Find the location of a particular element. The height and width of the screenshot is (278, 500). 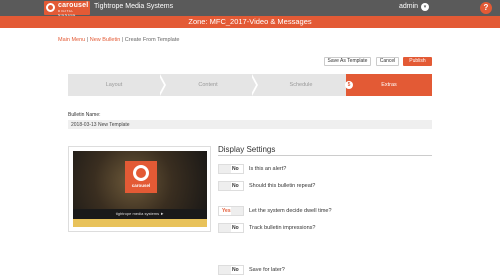

step-extras: Extras is located at coordinates (389, 85).